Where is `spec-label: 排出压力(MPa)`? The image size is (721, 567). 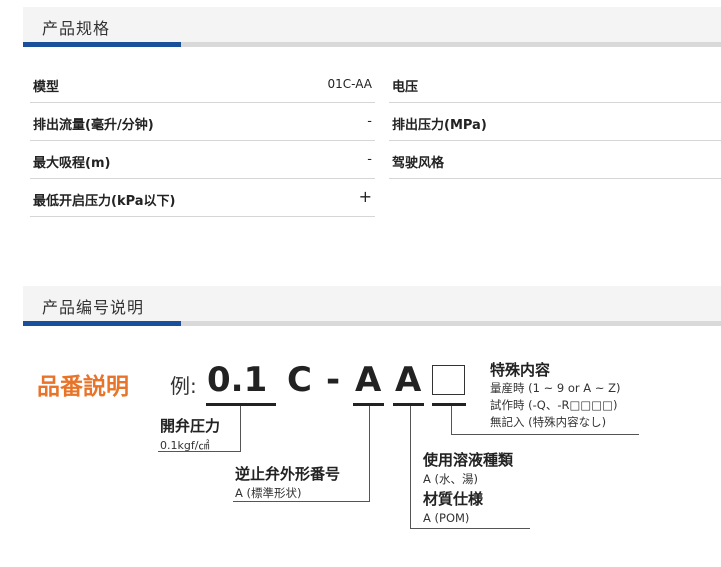
spec-label: 排出压力(MPa) is located at coordinates (439, 125).